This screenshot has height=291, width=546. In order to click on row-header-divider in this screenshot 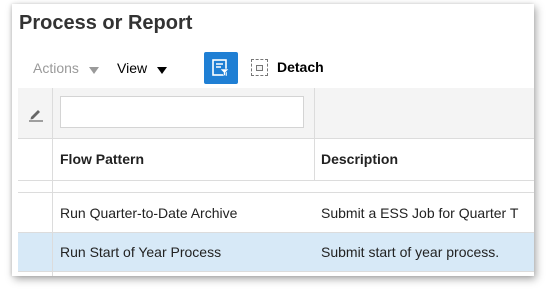, I will do `click(52, 182)`.